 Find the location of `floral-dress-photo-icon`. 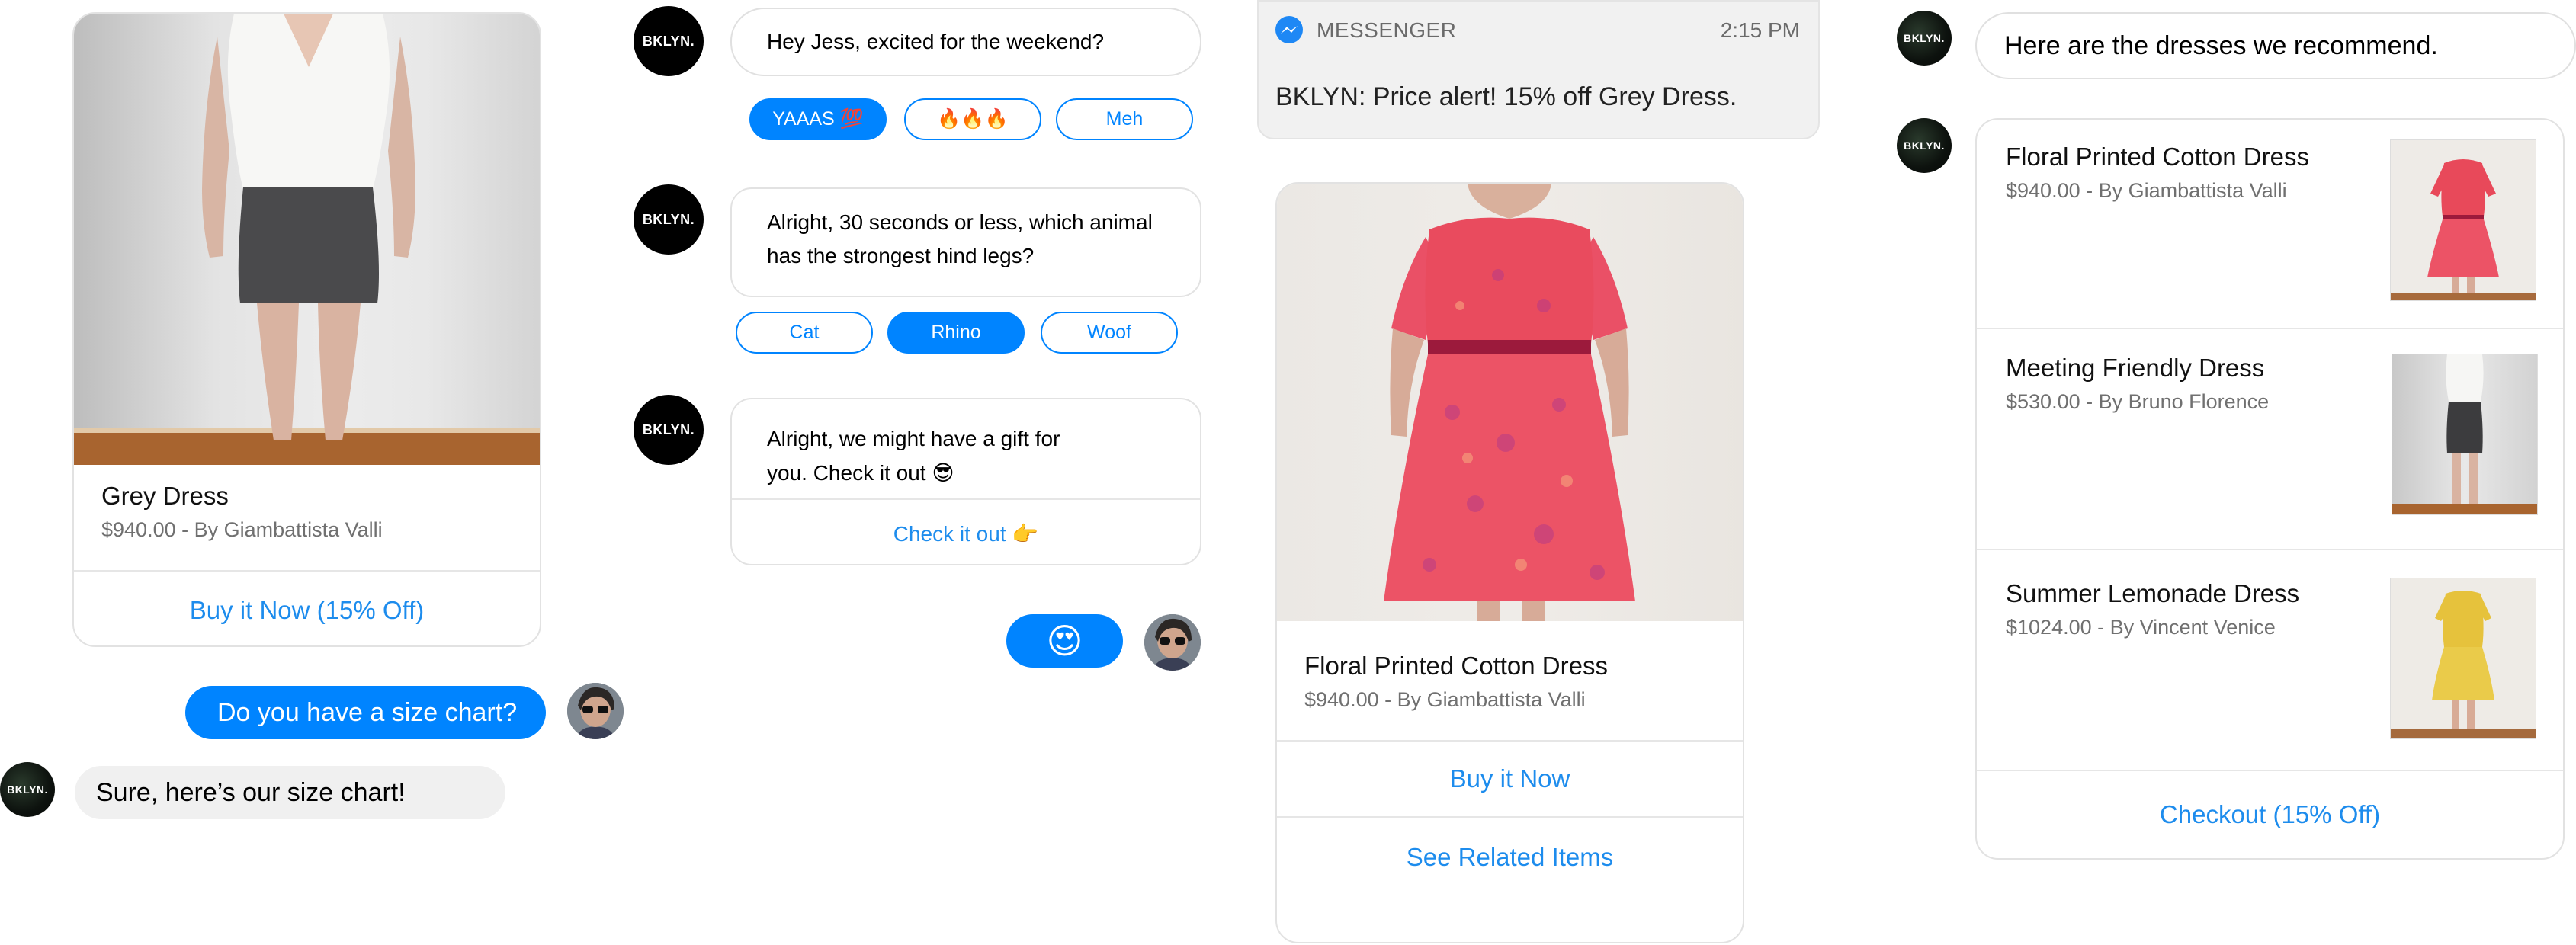

floral-dress-photo-icon is located at coordinates (1509, 402).